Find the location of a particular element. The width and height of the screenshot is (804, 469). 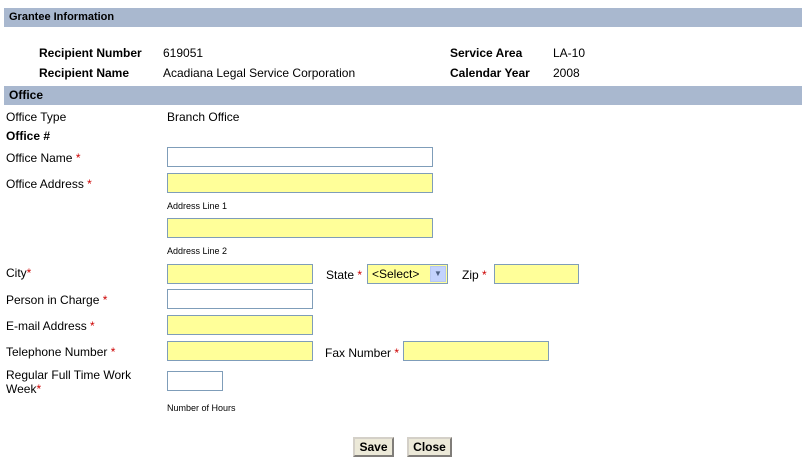

recipient-name-label: Recipient Name is located at coordinates (84, 73).